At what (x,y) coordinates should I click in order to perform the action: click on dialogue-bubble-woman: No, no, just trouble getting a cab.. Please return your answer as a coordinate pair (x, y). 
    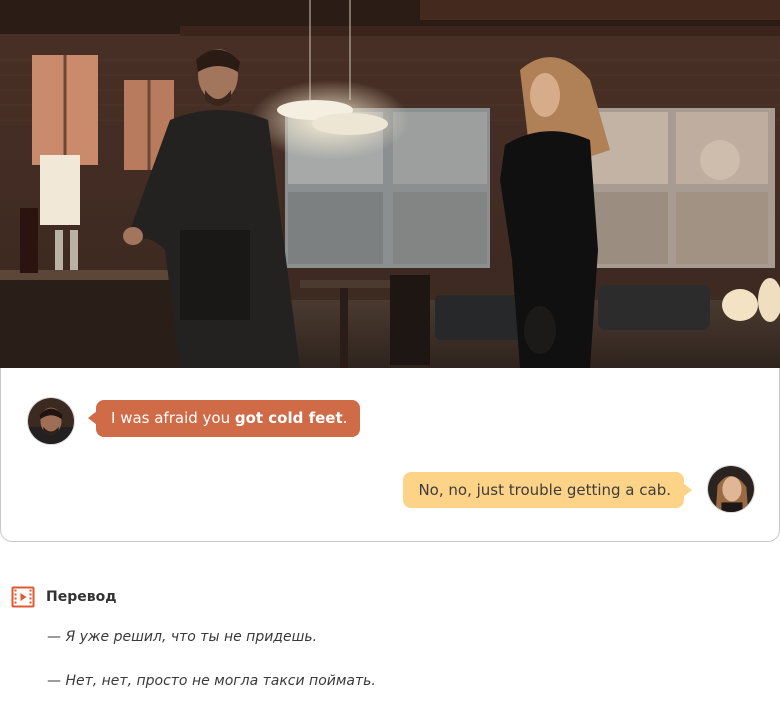
    Looking at the image, I should click on (547, 490).